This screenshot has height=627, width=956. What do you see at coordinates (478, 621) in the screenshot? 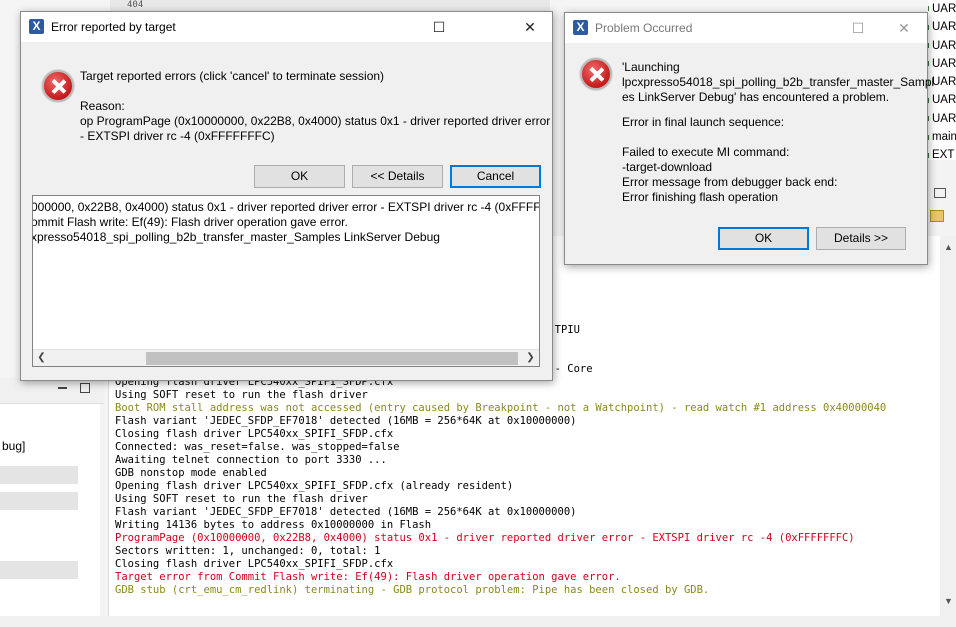
I see `bottom-scrollbar` at bounding box center [478, 621].